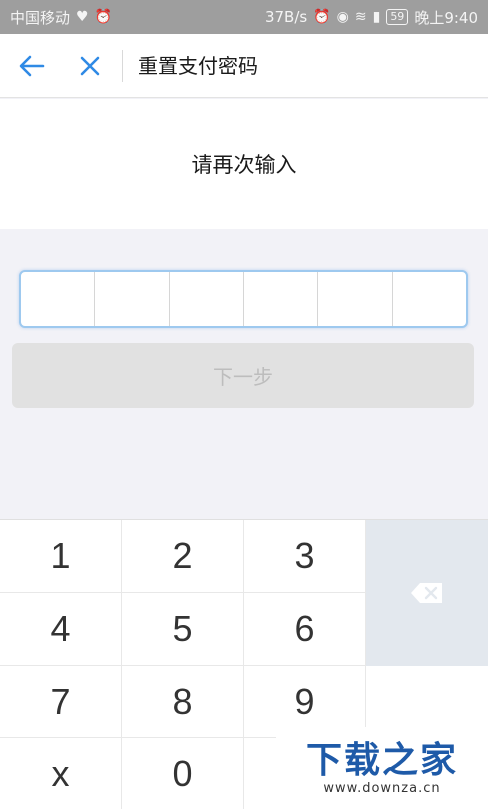 This screenshot has height=809, width=488. Describe the element at coordinates (376, 17) in the screenshot. I see `signal-icon: ▮` at that location.